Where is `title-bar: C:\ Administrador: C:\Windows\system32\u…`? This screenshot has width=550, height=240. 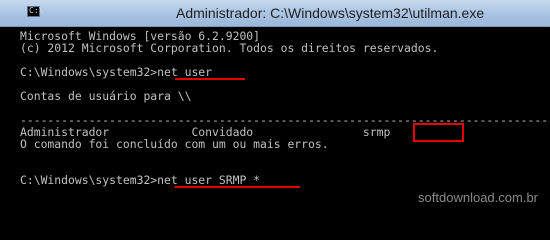
title-bar: C:\ Administrador: C:\Windows\system32\u… is located at coordinates (275, 13).